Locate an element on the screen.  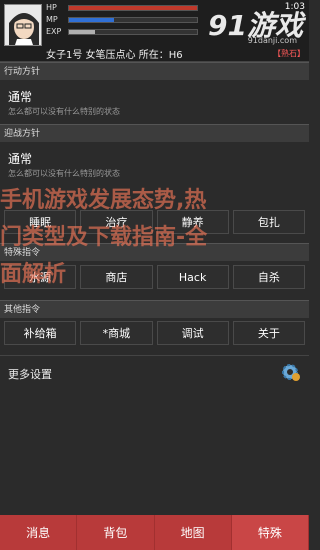
debug-button: 调试 is located at coordinates (192, 333).